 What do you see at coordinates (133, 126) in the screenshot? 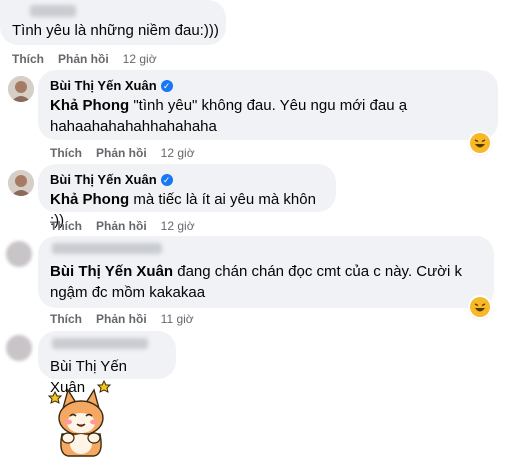
I see `comment-text-line2: hahaahahahahhahahaha` at bounding box center [133, 126].